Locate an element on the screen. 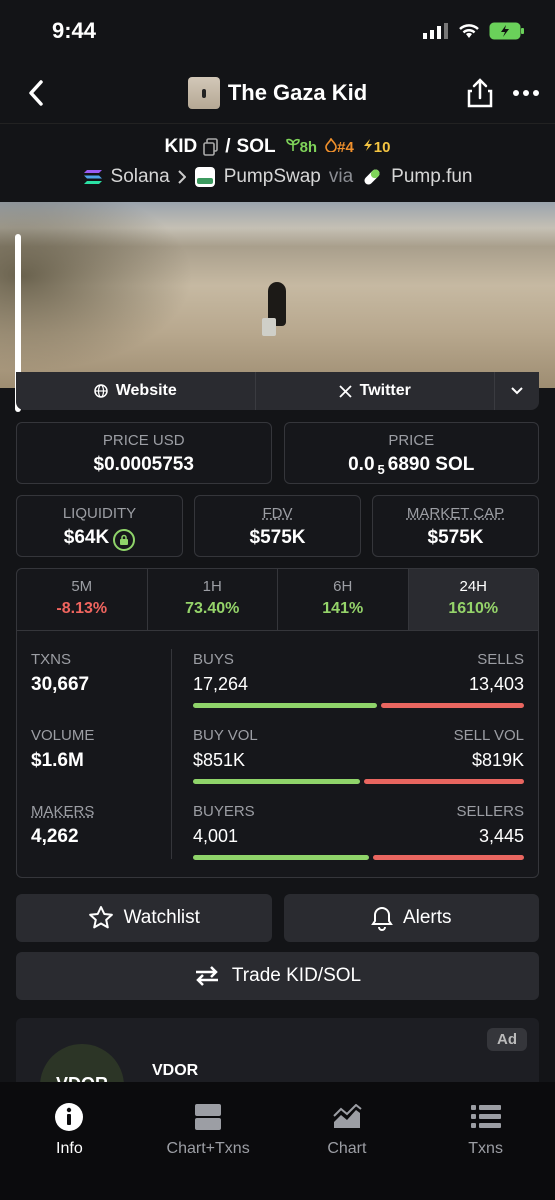 This screenshot has height=1200, width=555. layout-icon is located at coordinates (208, 1117).